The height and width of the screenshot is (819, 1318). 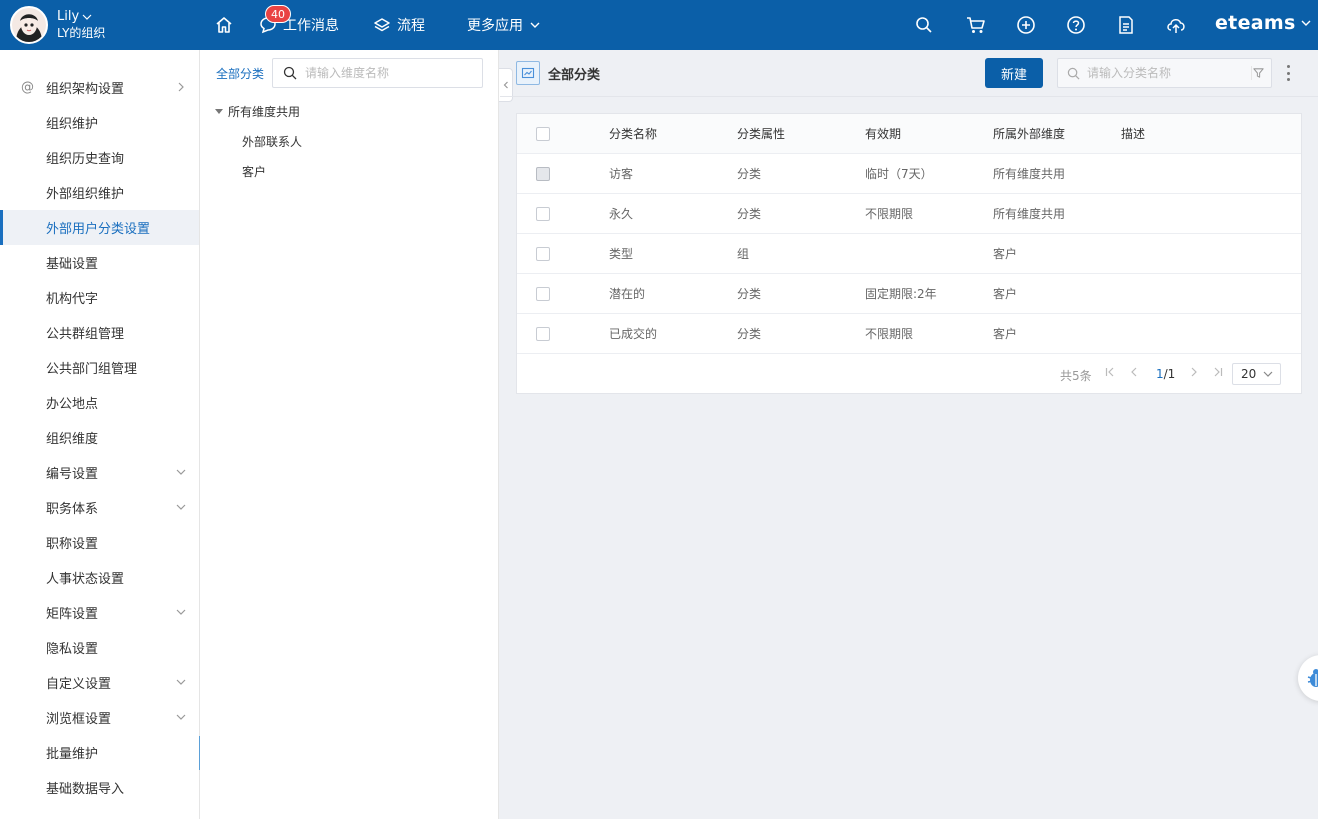 What do you see at coordinates (1159, 73) in the screenshot?
I see `category-search-input` at bounding box center [1159, 73].